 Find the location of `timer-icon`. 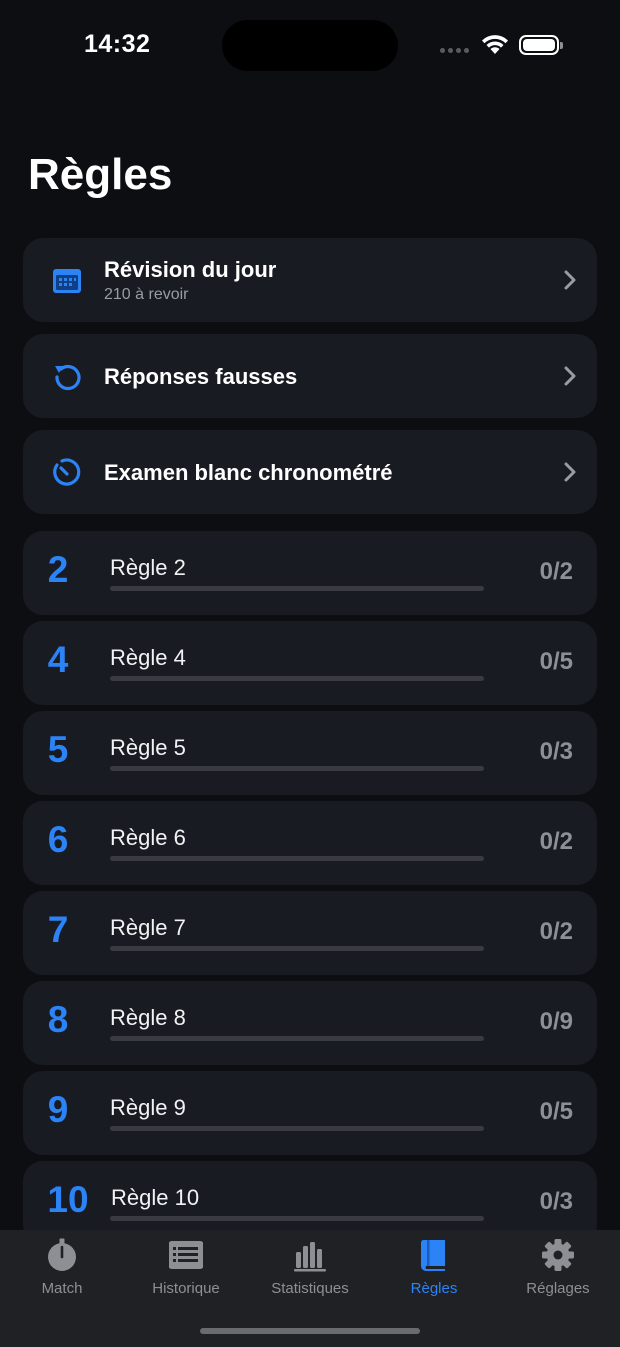

timer-icon is located at coordinates (67, 472).